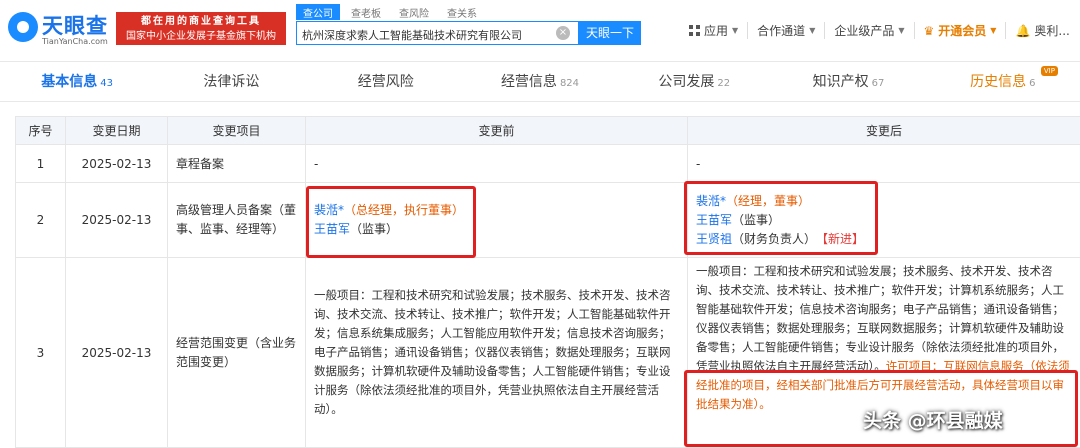  I want to click on cell-item: 高级管理人员备案（董事、监事、经理等）, so click(237, 220).